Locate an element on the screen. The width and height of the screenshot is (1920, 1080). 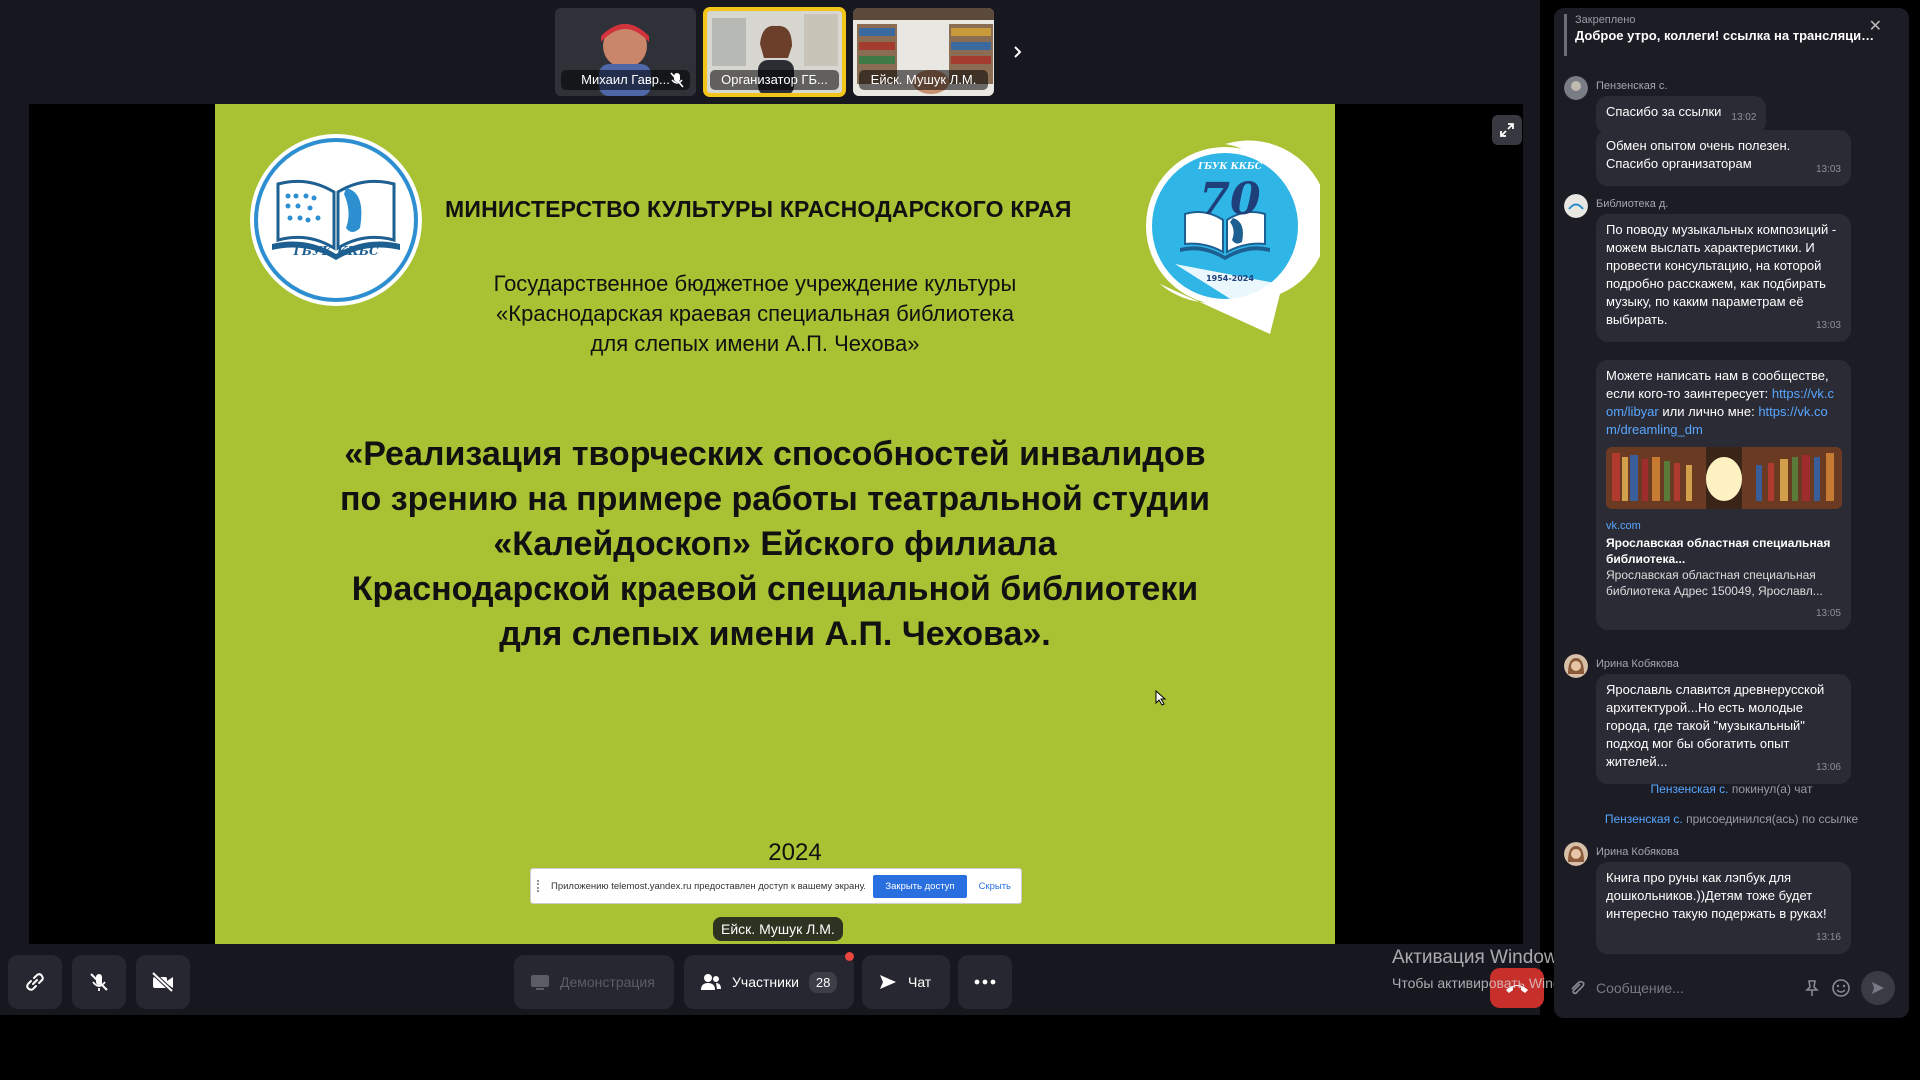
logo-right-years: 1954-2024 is located at coordinates (1230, 278).